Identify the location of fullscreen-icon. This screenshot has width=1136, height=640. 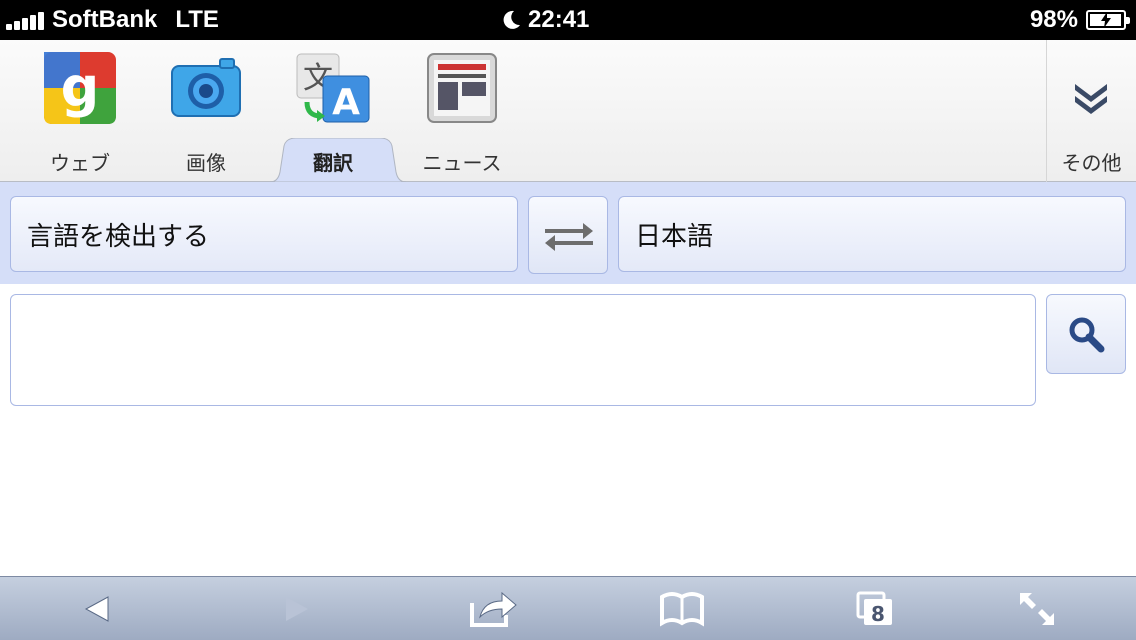
(1037, 609).